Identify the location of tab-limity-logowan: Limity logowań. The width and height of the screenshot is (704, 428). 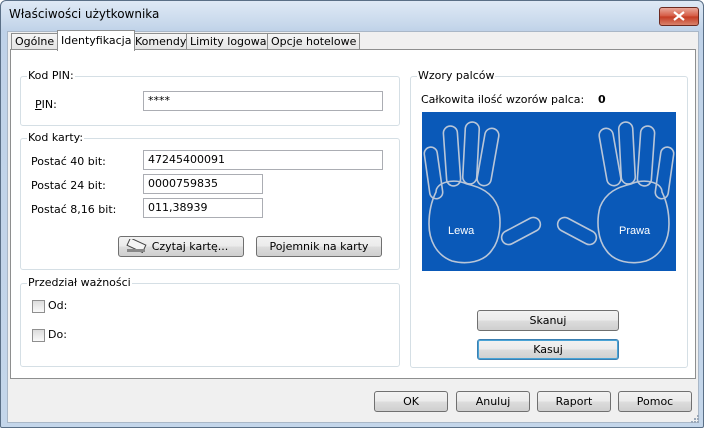
(232, 41).